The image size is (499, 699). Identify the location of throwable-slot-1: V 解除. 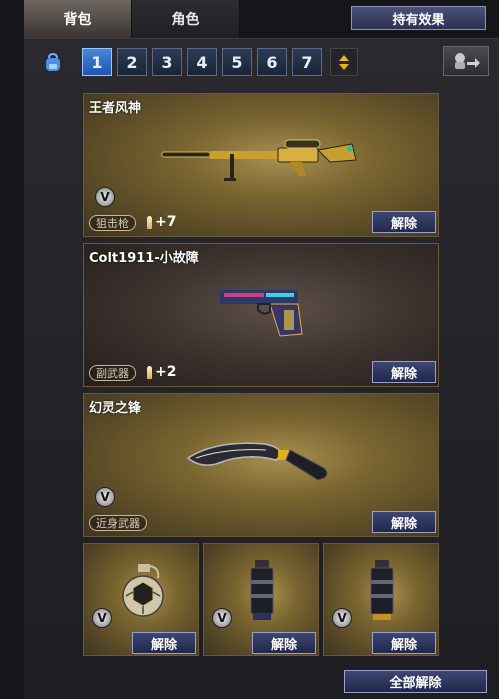
(141, 599).